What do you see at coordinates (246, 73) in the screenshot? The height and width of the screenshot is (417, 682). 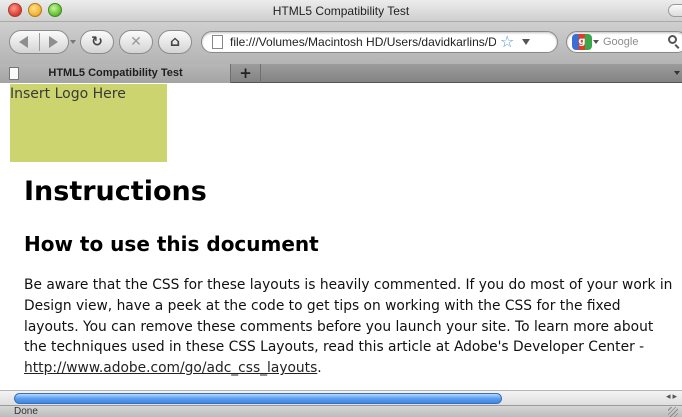 I see `new-tab-button: +` at bounding box center [246, 73].